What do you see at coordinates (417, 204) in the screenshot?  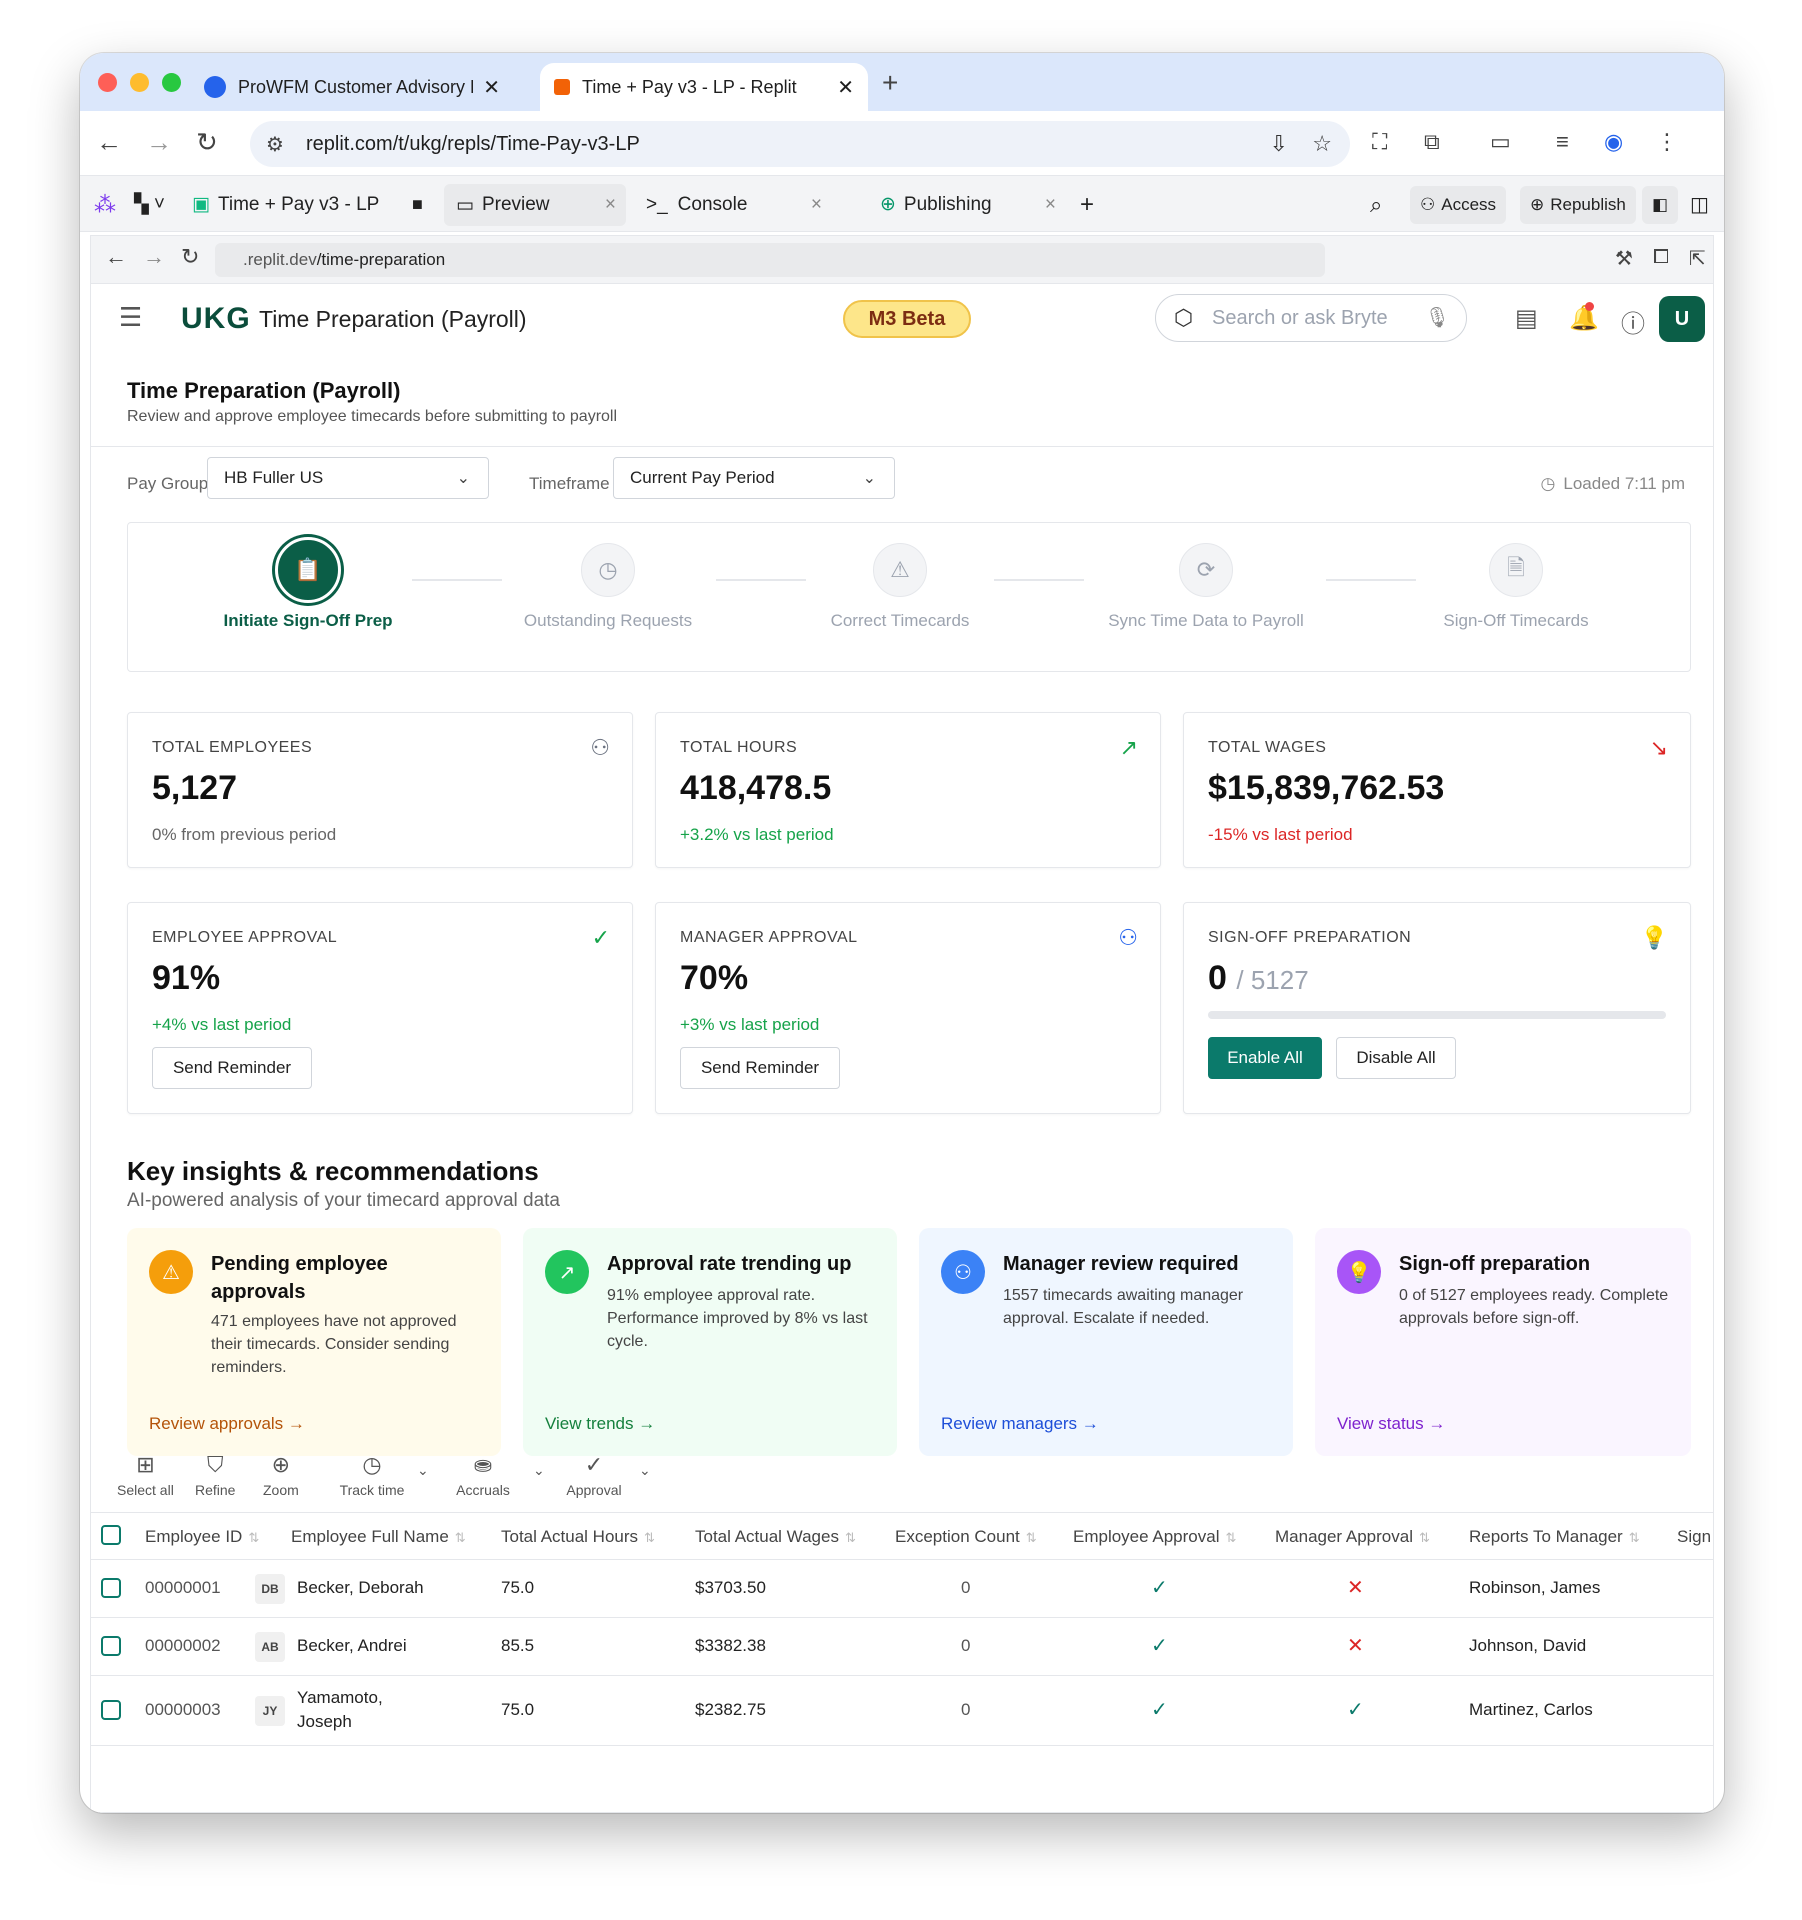 I see `stop-icon: ■` at bounding box center [417, 204].